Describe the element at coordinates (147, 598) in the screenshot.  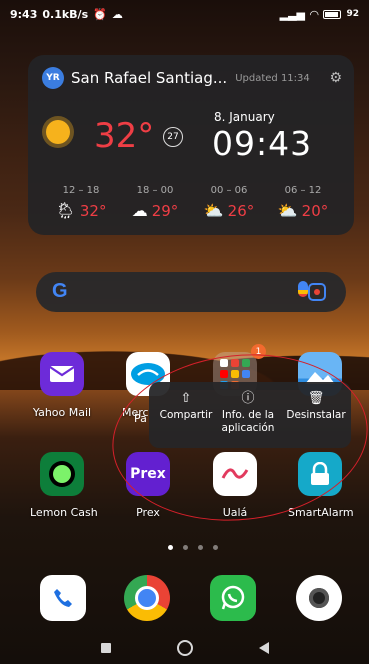
I see `chrome-app-icon` at that location.